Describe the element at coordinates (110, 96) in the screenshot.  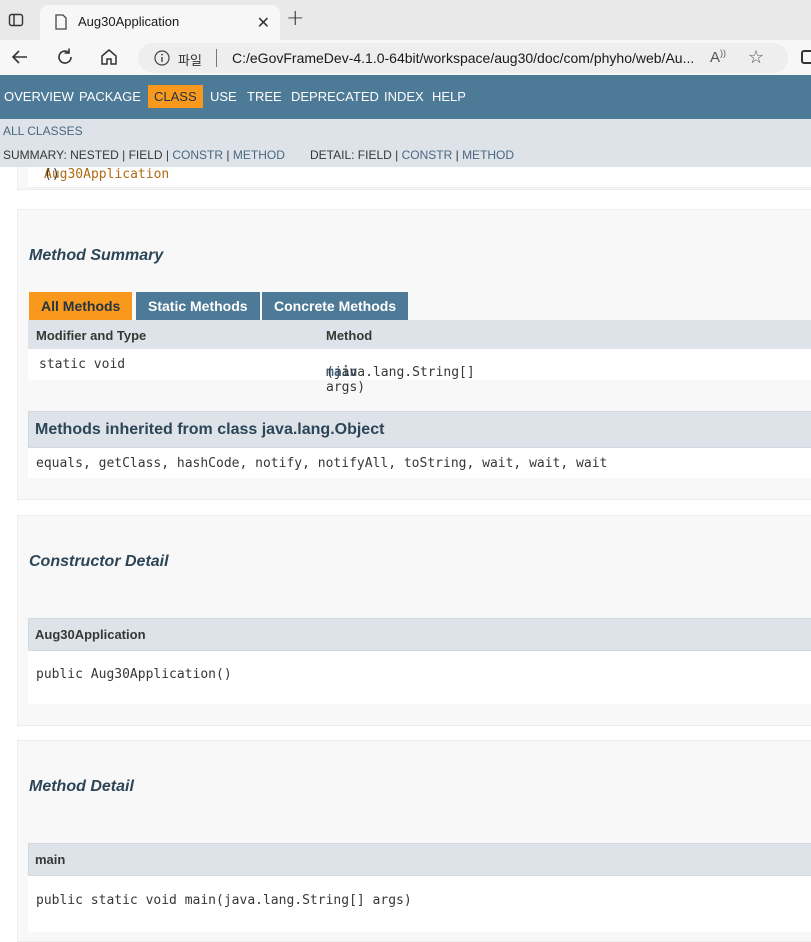
I see `nav-package: PACKAGE` at that location.